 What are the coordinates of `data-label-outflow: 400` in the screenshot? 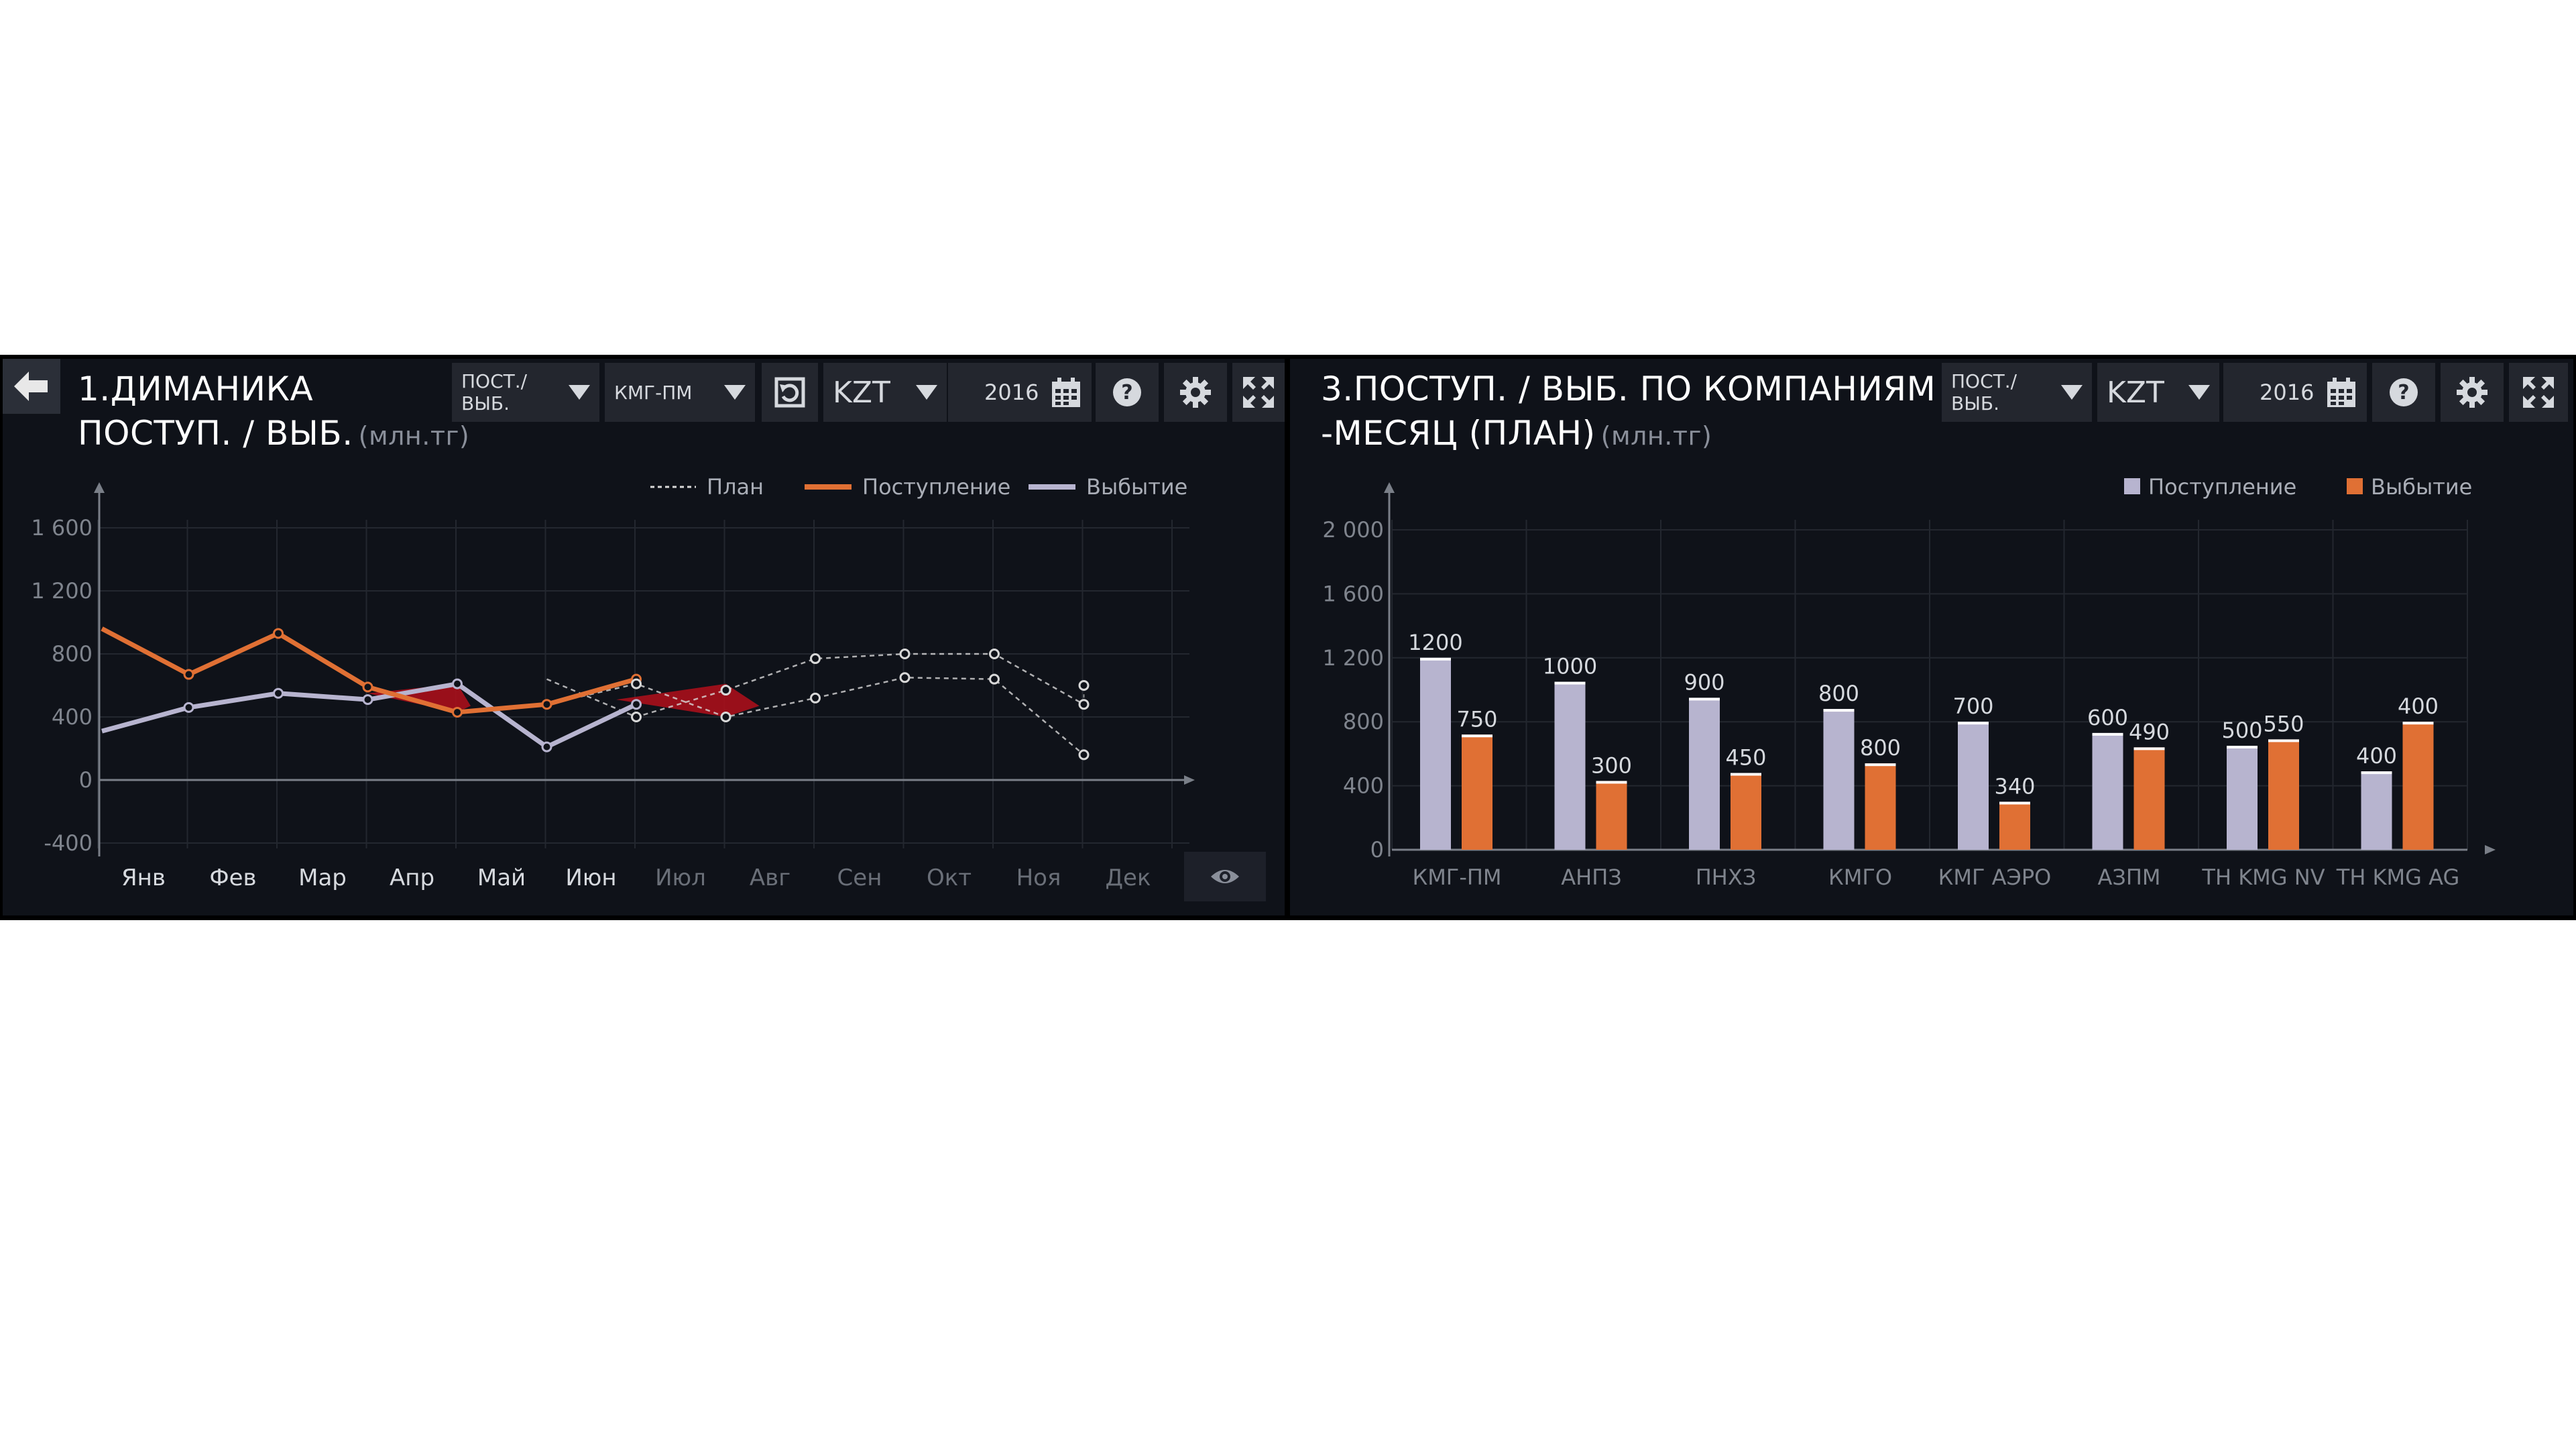 It's located at (2418, 706).